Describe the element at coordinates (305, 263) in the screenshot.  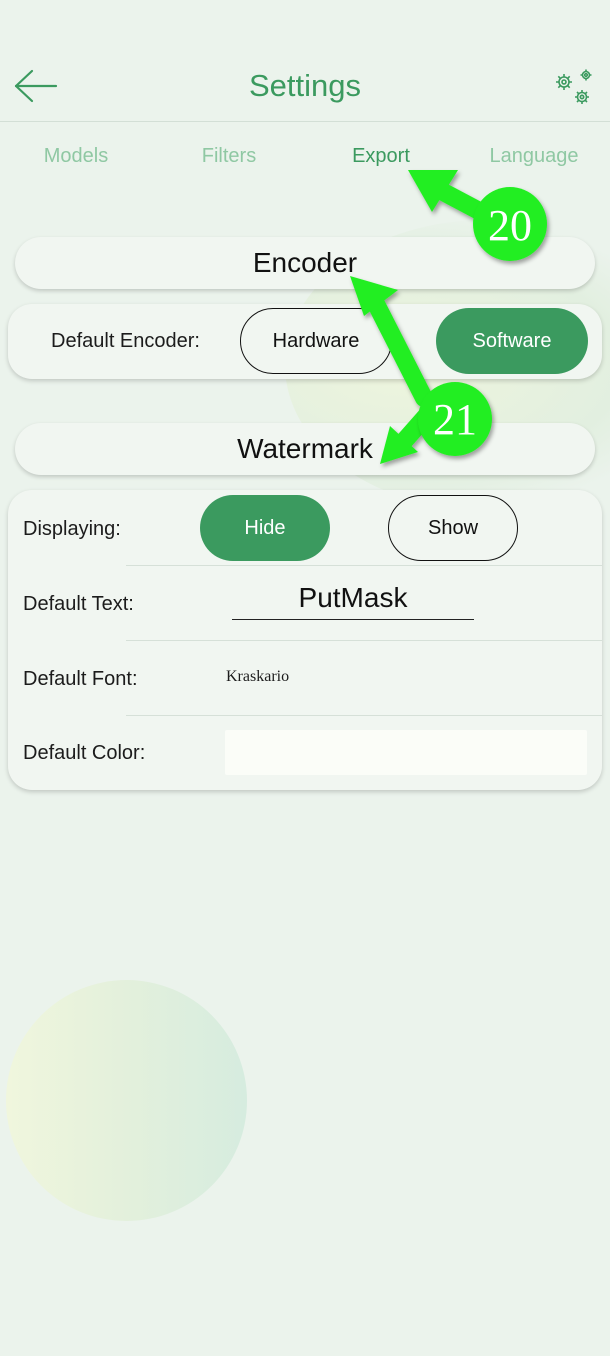
I see `encoder-section-title: Encoder` at that location.